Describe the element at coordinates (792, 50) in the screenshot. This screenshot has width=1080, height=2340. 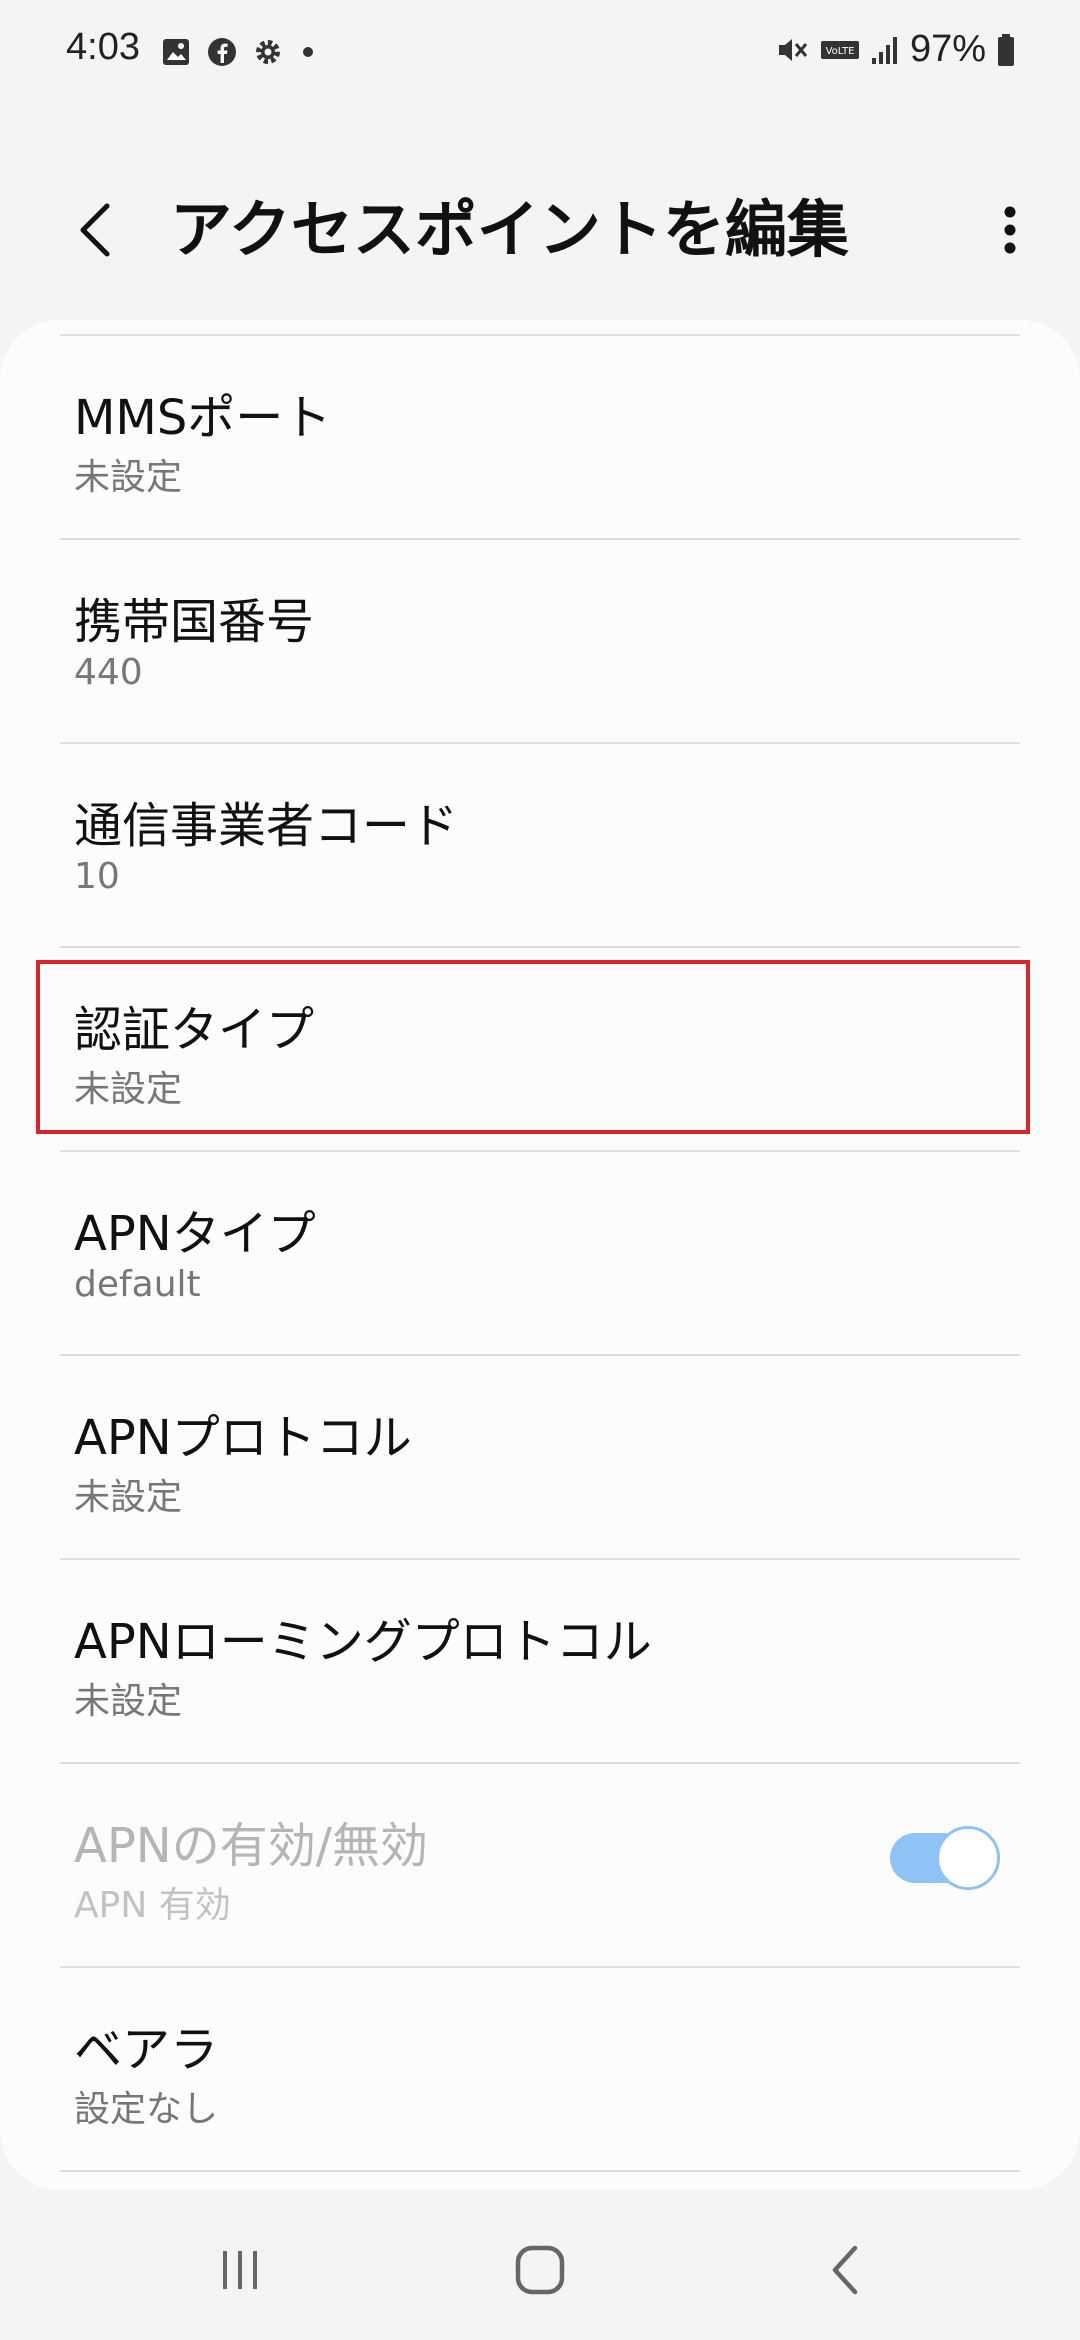
I see `mute-vibrate-icon` at that location.